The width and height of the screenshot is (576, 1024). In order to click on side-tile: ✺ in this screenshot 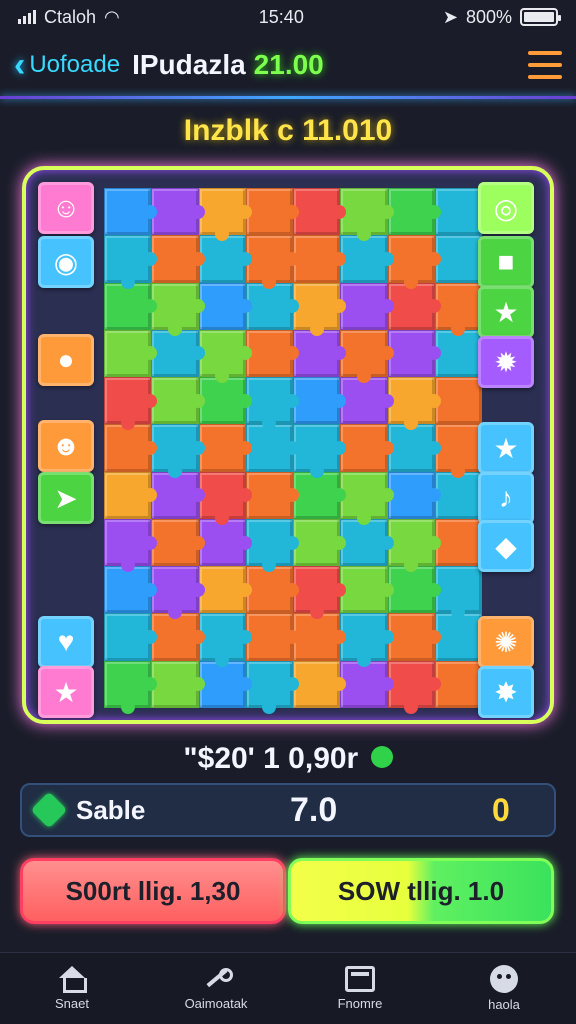, I will do `click(506, 642)`.